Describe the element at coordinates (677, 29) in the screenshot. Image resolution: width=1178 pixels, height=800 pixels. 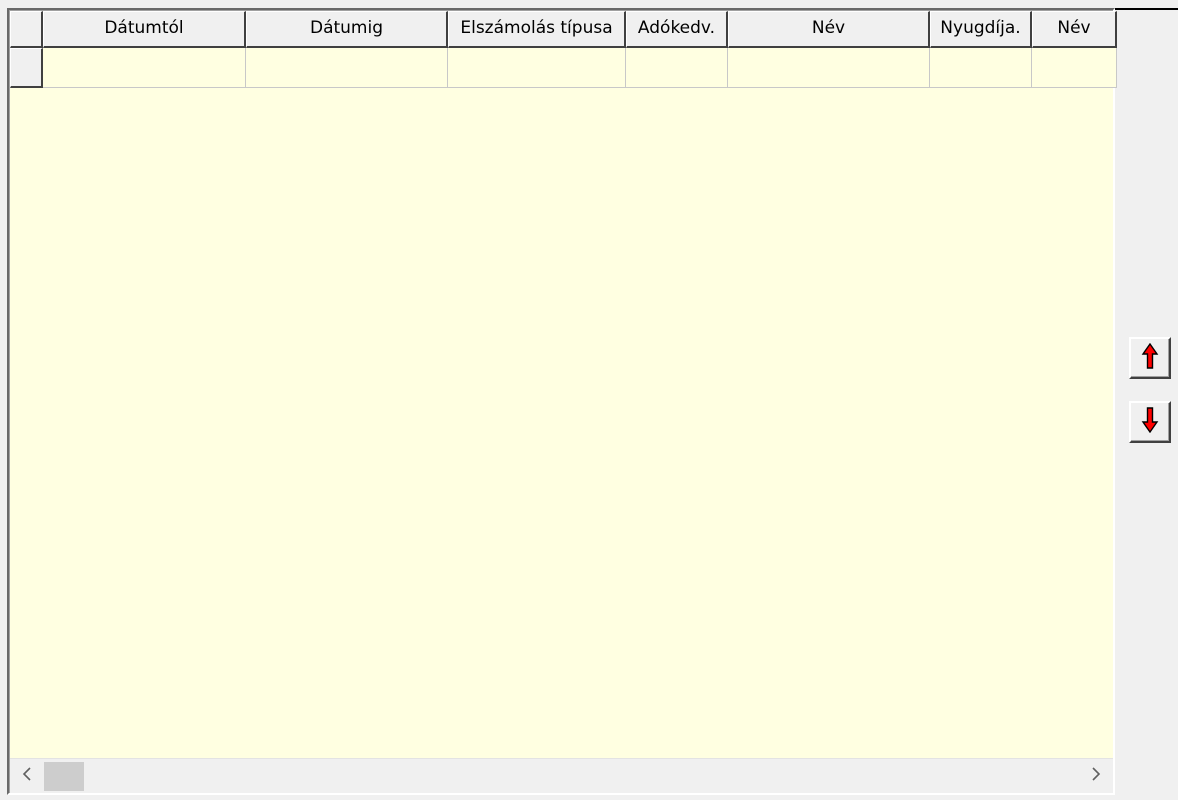
I see `column-header-adokedv: Adókedv.` at that location.